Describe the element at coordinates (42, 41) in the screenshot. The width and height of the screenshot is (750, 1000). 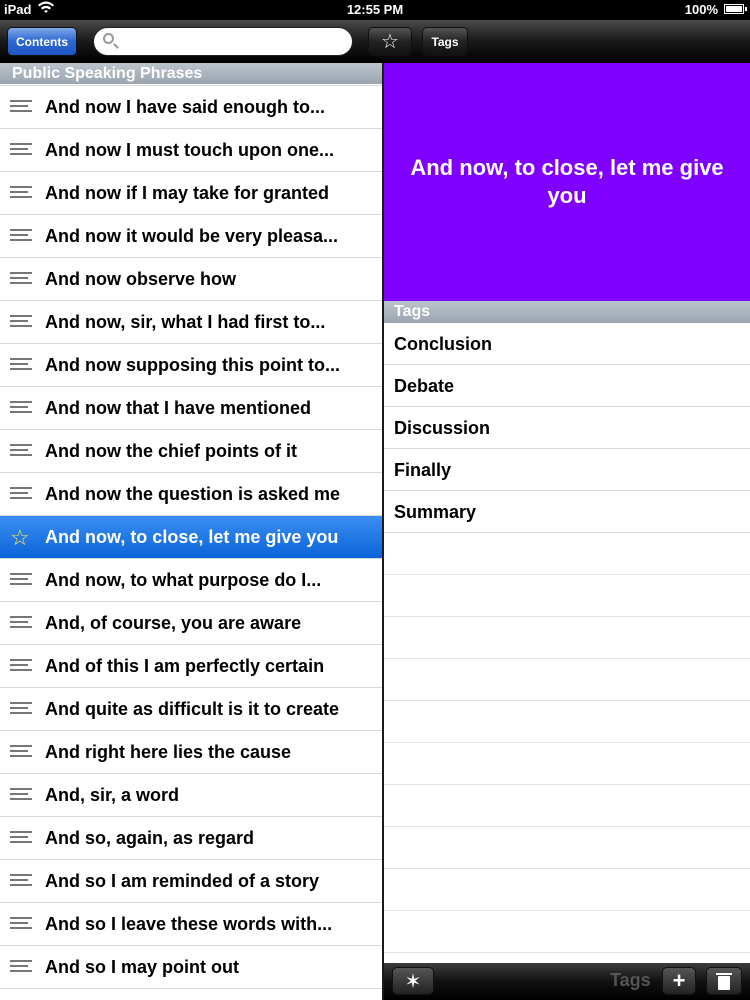
I see `contents-button: Contents` at that location.